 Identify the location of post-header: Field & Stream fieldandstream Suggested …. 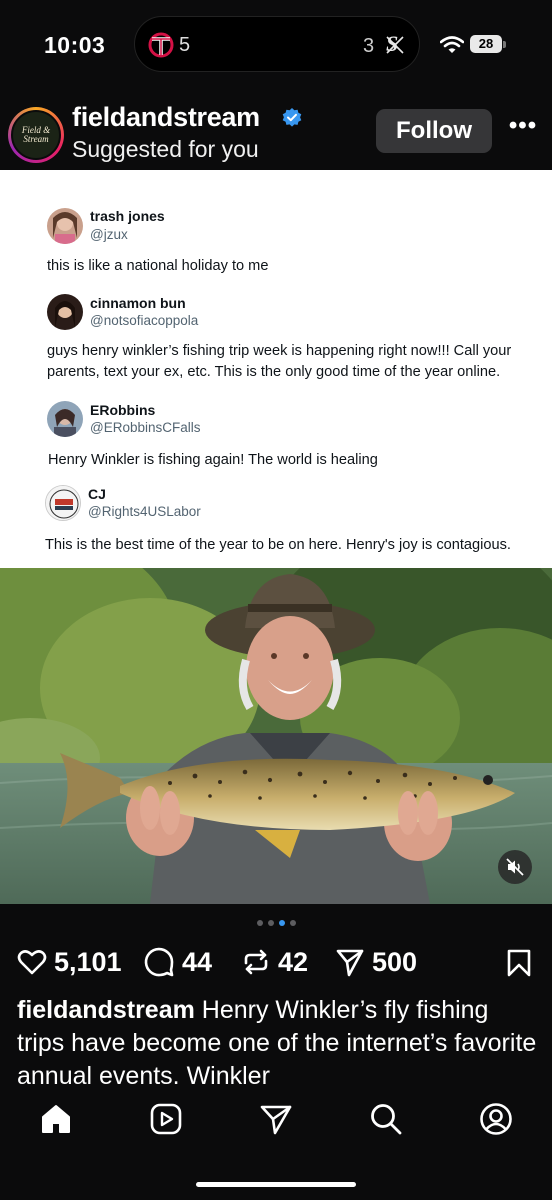
(276, 131).